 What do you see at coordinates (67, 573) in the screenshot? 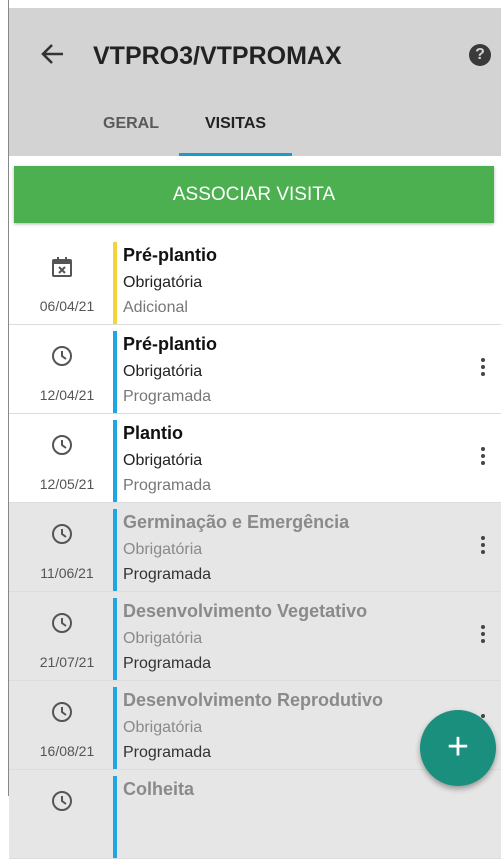
I see `visit-date: 11/06/21` at bounding box center [67, 573].